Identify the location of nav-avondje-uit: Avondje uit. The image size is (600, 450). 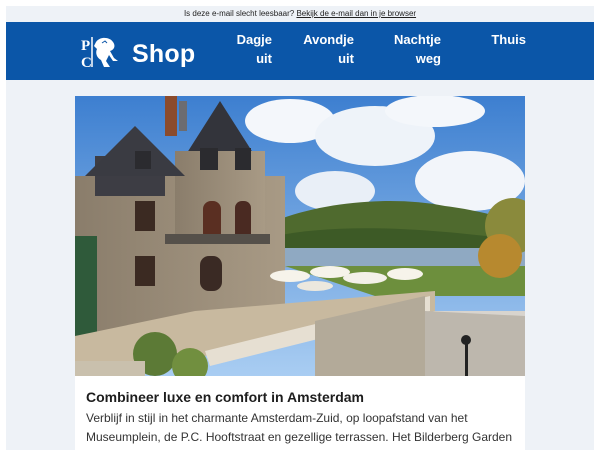
(326, 49).